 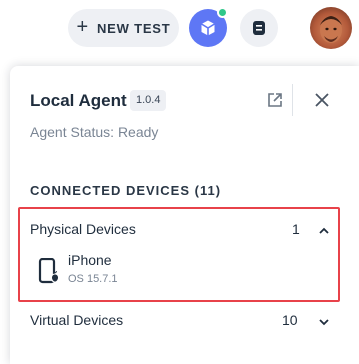 What do you see at coordinates (324, 231) in the screenshot?
I see `chevron-up-icon` at bounding box center [324, 231].